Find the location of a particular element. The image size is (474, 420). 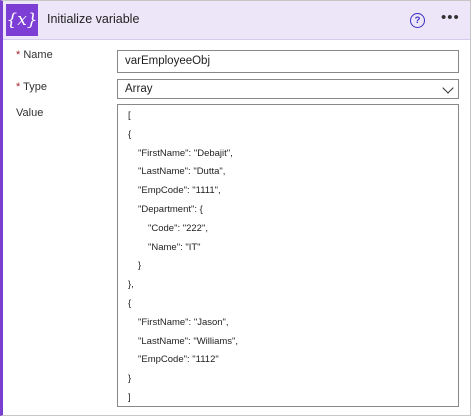

name-input-value: varEmployeeObj is located at coordinates (168, 61).